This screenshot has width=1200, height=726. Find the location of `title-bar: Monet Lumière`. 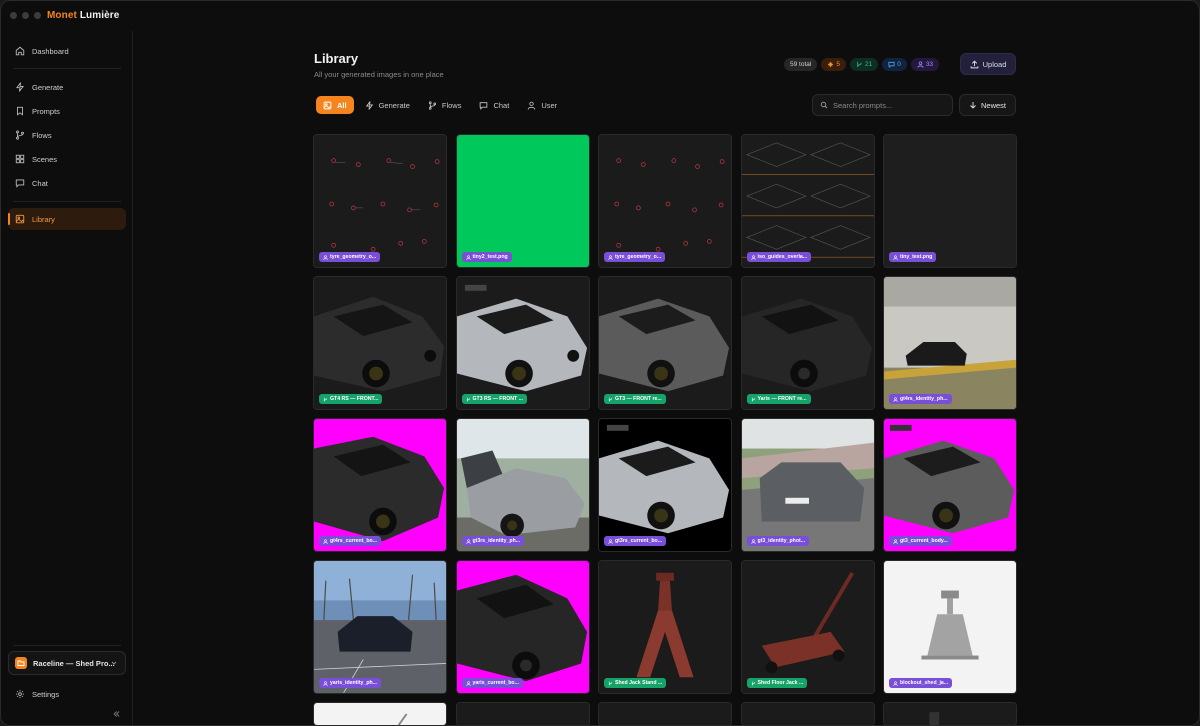

title-bar: Monet Lumière is located at coordinates (67, 16).